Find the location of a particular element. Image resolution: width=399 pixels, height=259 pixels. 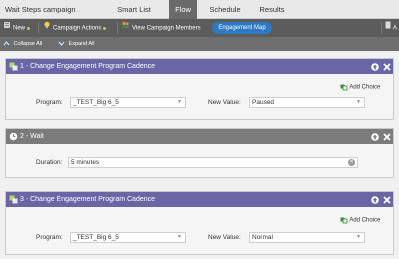

collapse-all-button: Collapse All is located at coordinates (22, 44).